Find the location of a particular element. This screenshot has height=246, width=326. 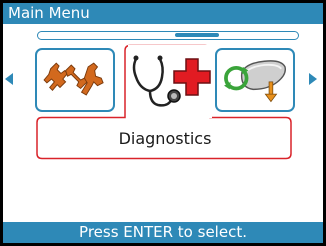

menu-item-tools is located at coordinates (75, 80).